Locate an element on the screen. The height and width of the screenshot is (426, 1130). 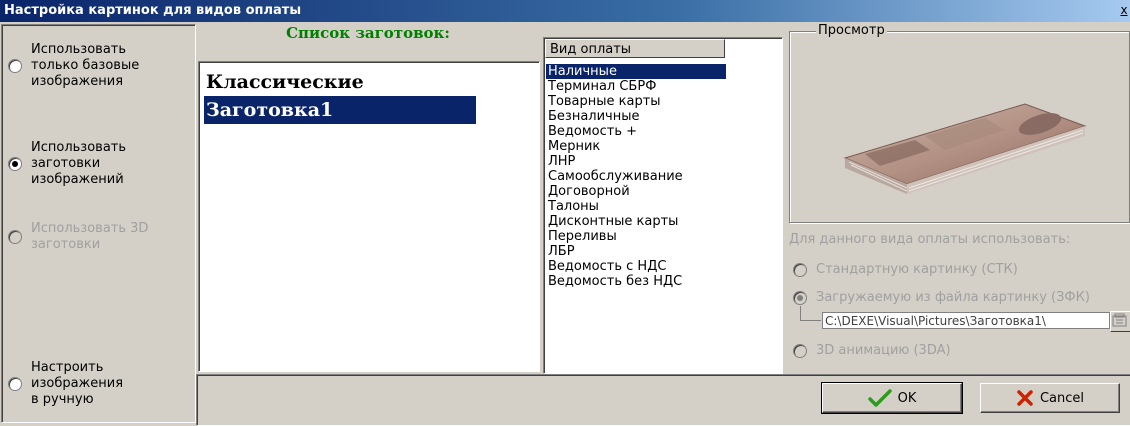
payment-type-item: Талоны is located at coordinates (636, 206).